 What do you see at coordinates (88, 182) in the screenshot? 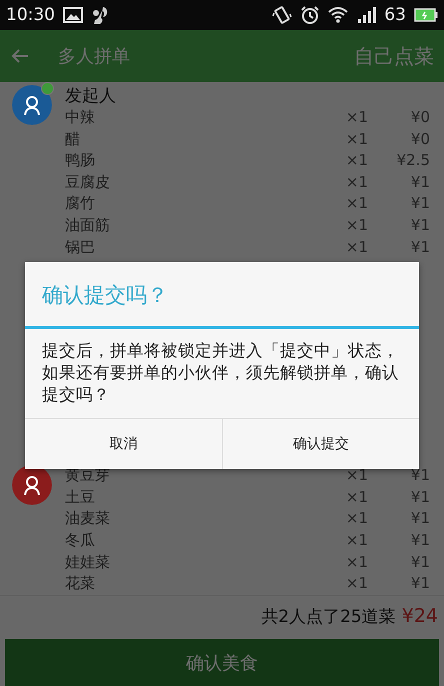
I see `dish-name: 豆腐皮` at bounding box center [88, 182].